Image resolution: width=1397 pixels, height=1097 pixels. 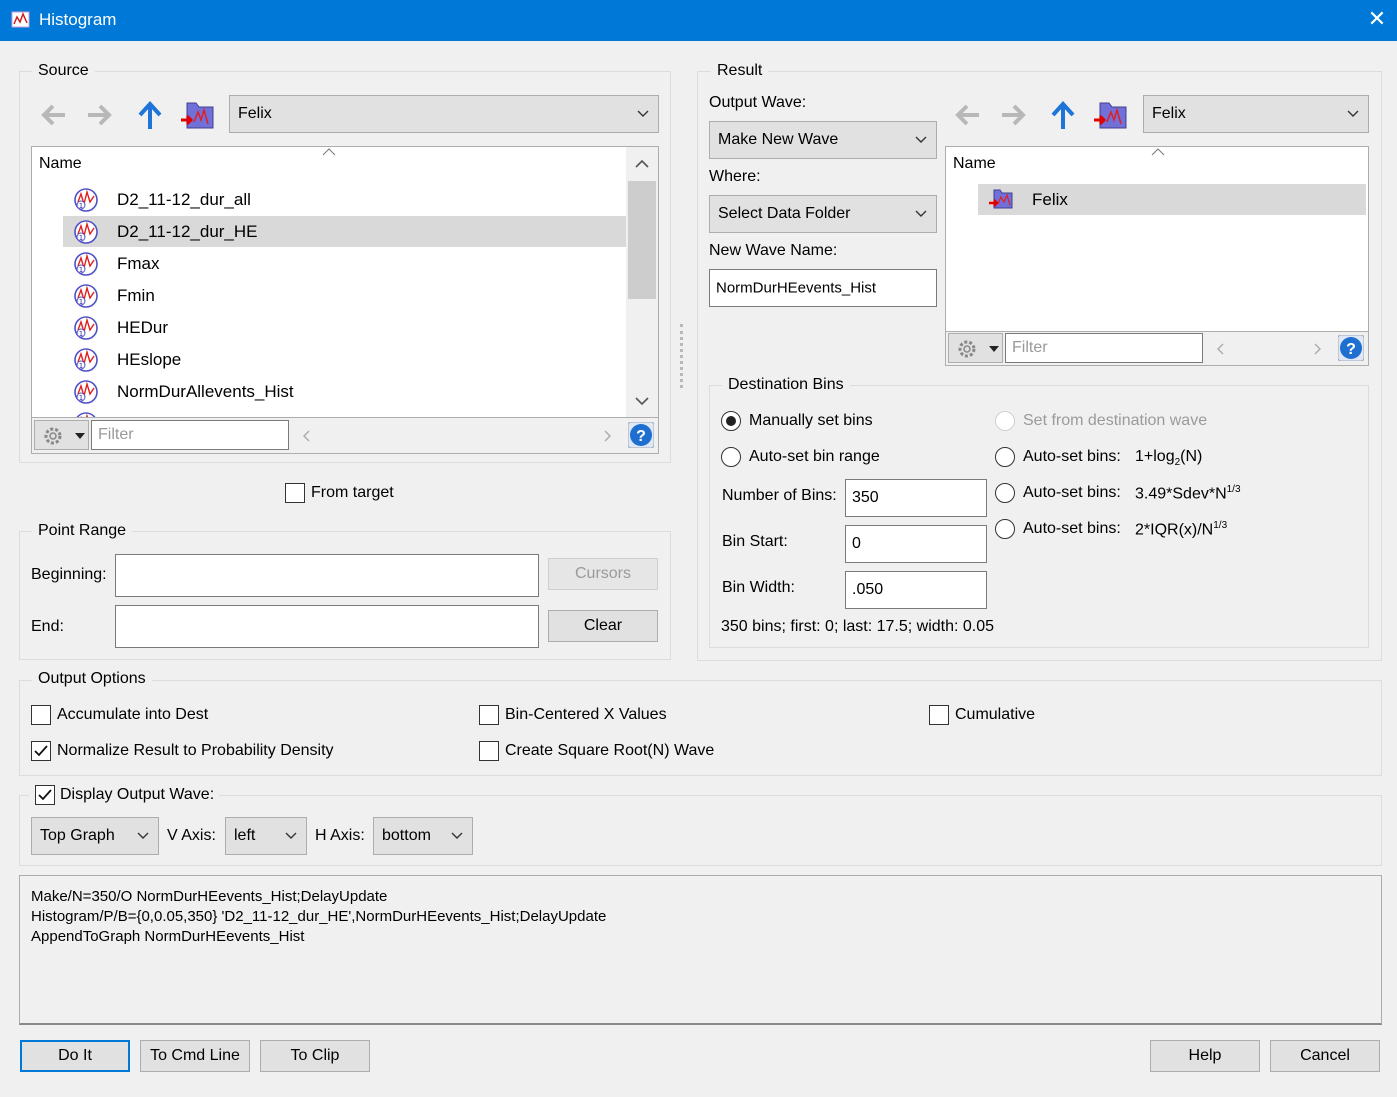 What do you see at coordinates (133, 714) in the screenshot?
I see `accumulate-label: Accumulate into Dest` at bounding box center [133, 714].